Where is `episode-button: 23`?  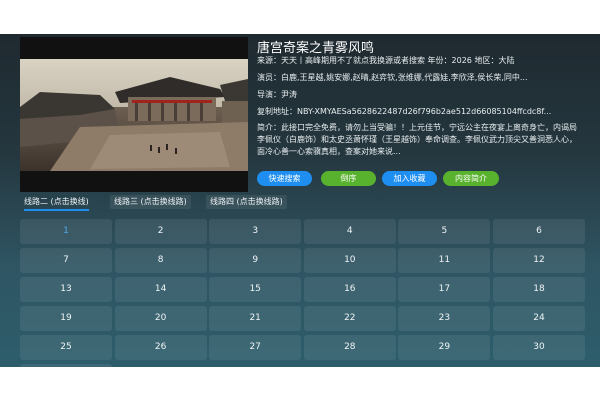
episode-button: 23 is located at coordinates (444, 318).